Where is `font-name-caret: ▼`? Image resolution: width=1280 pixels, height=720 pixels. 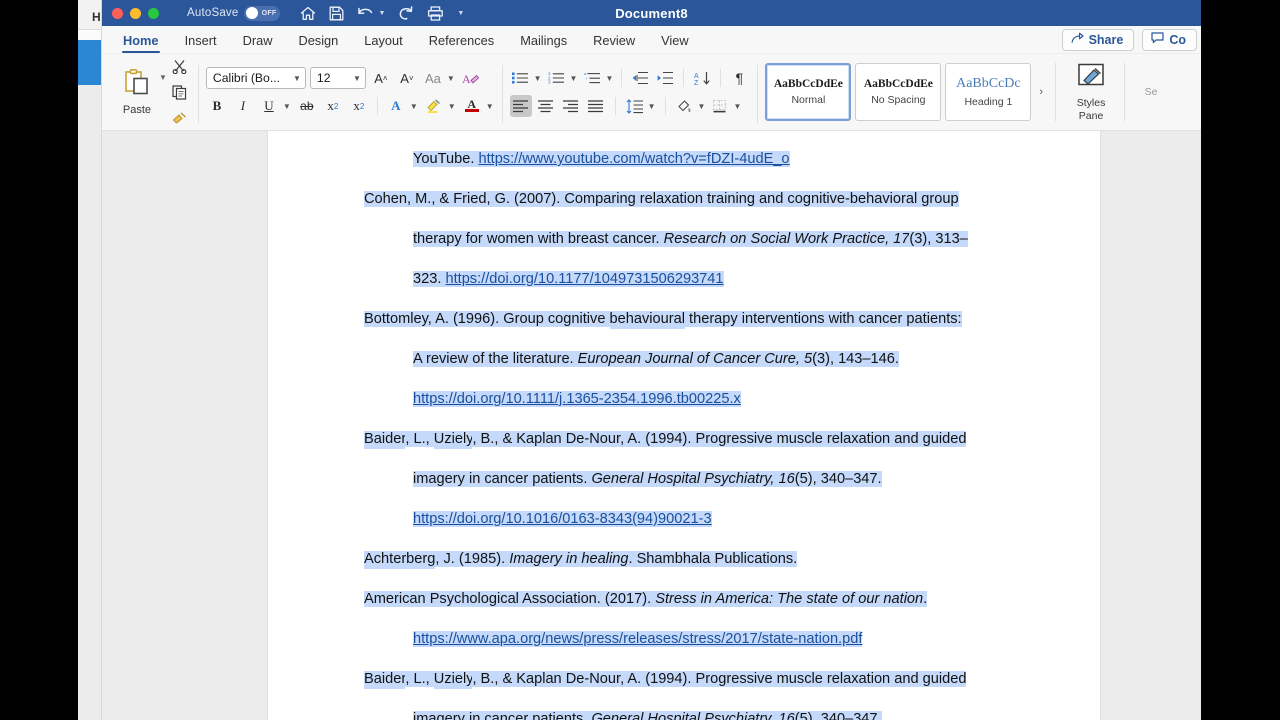
font-name-caret: ▼ is located at coordinates (297, 78).